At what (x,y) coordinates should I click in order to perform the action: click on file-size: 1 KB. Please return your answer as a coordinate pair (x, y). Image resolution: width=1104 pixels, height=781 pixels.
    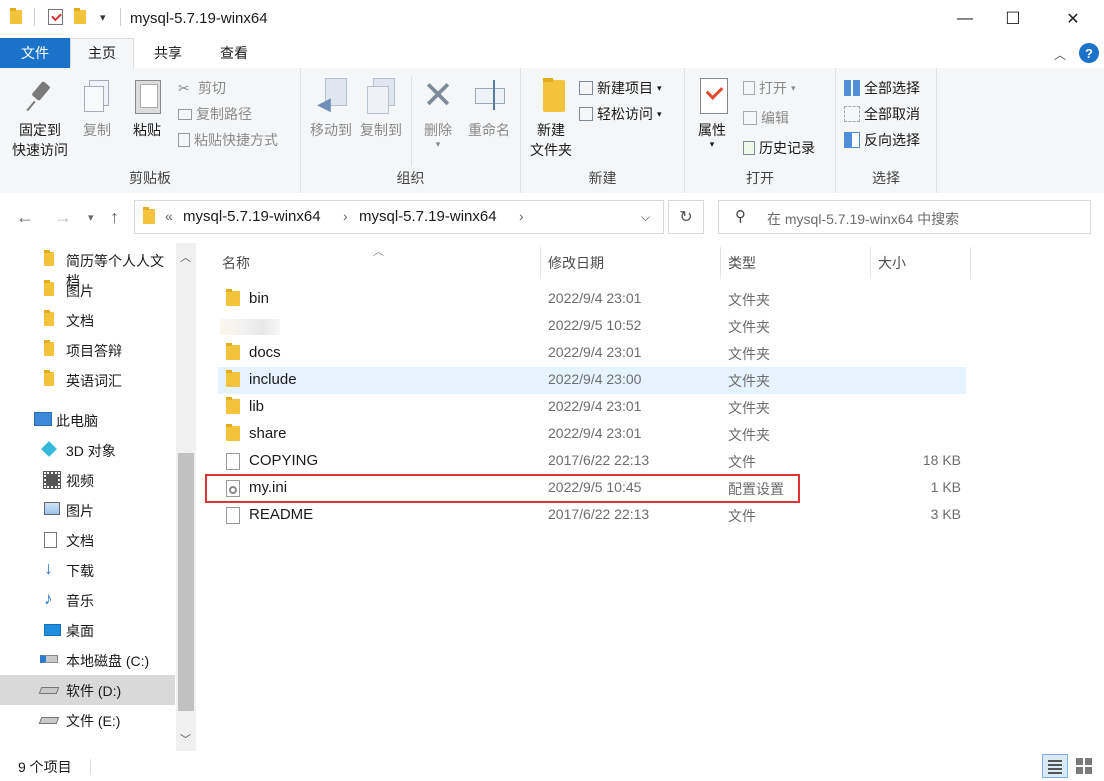
    Looking at the image, I should click on (945, 487).